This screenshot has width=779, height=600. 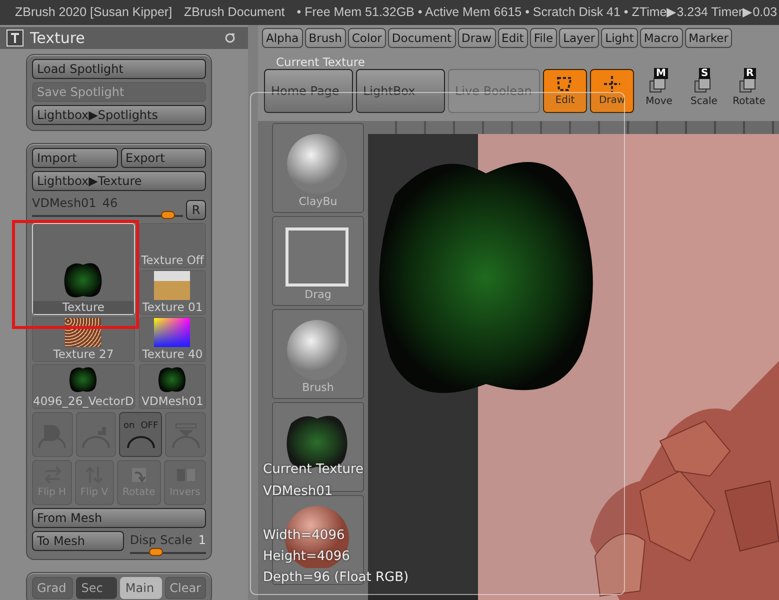 What do you see at coordinates (172, 245) in the screenshot?
I see `texture-tile: Texture Off` at bounding box center [172, 245].